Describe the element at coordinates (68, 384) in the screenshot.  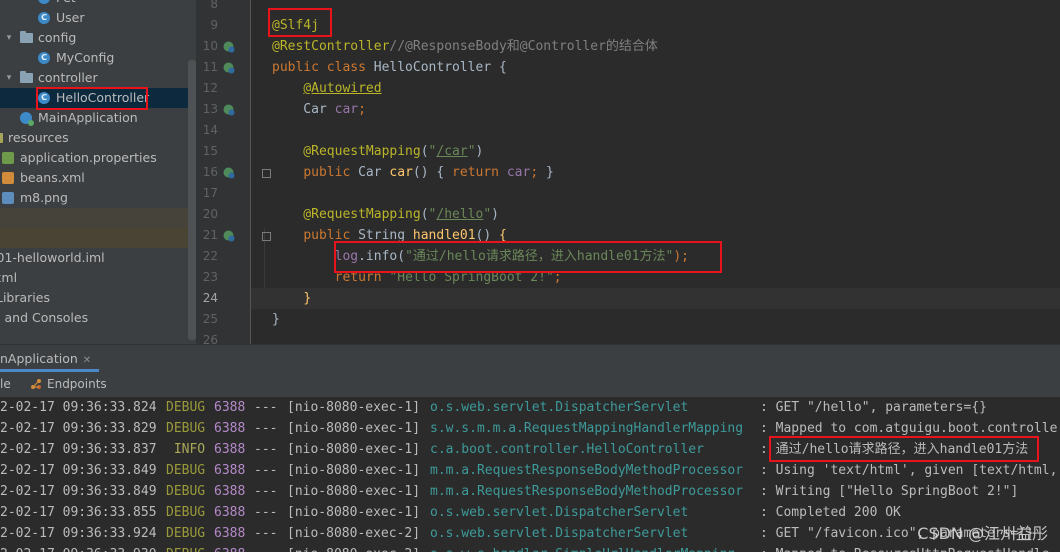
I see `endpoints-tab: Endpoints` at that location.